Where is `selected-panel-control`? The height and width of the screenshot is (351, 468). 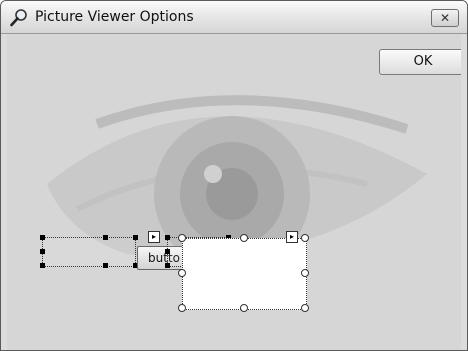 selected-panel-control is located at coordinates (244, 274).